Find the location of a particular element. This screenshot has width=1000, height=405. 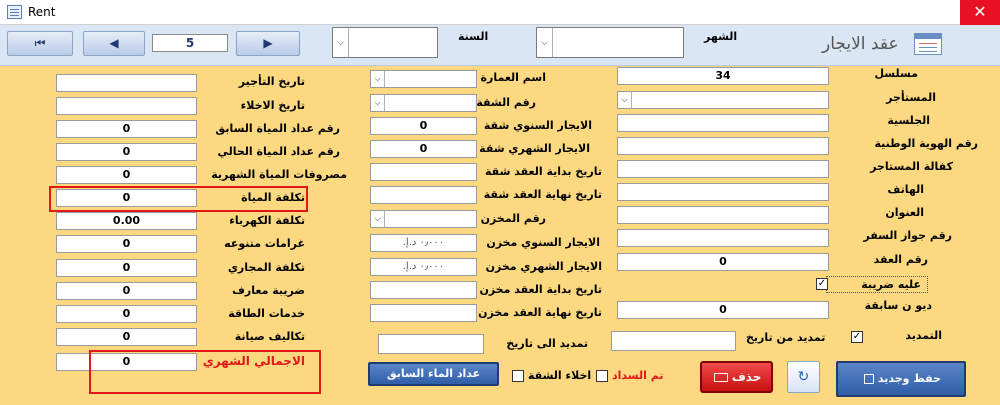

contract-number-label: رقم العقد is located at coordinates (900, 259).